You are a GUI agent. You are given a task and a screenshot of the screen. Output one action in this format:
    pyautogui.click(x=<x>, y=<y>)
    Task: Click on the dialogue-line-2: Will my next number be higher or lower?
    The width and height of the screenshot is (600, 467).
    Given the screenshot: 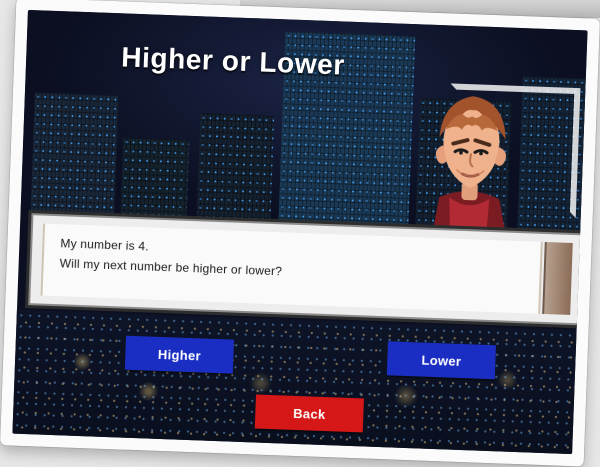 What is the action you would take?
    pyautogui.click(x=171, y=267)
    